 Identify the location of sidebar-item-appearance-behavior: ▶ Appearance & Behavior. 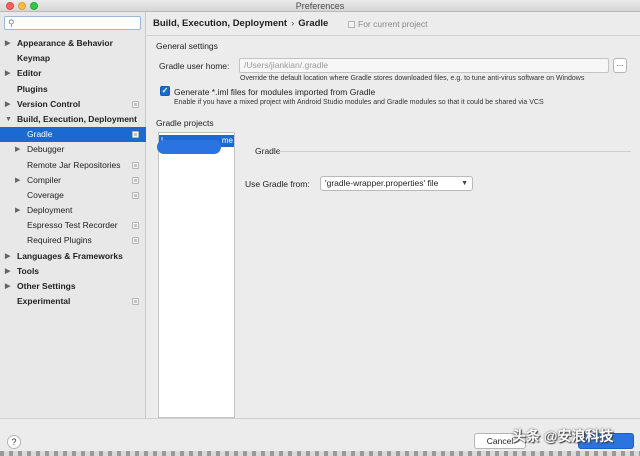
(73, 43).